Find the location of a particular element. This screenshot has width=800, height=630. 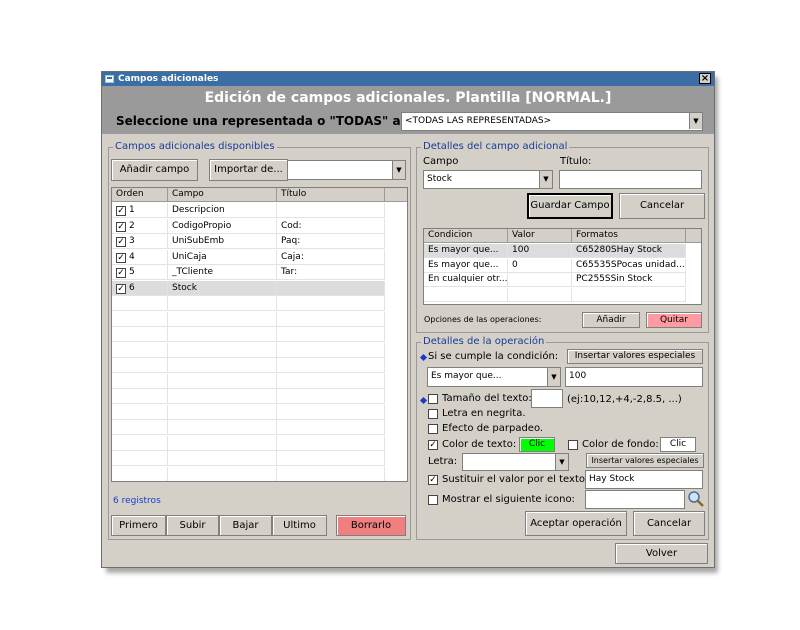

row-formatos is located at coordinates (629, 294).